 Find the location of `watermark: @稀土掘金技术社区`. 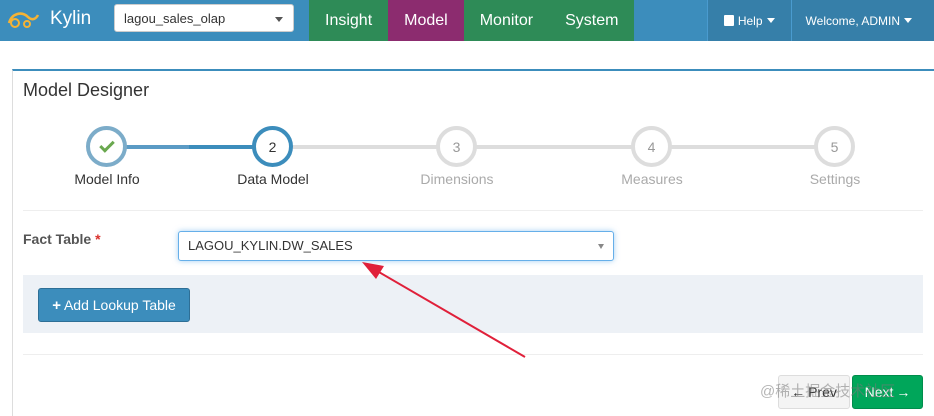

watermark: @稀土掘金技术社区 is located at coordinates (828, 391).